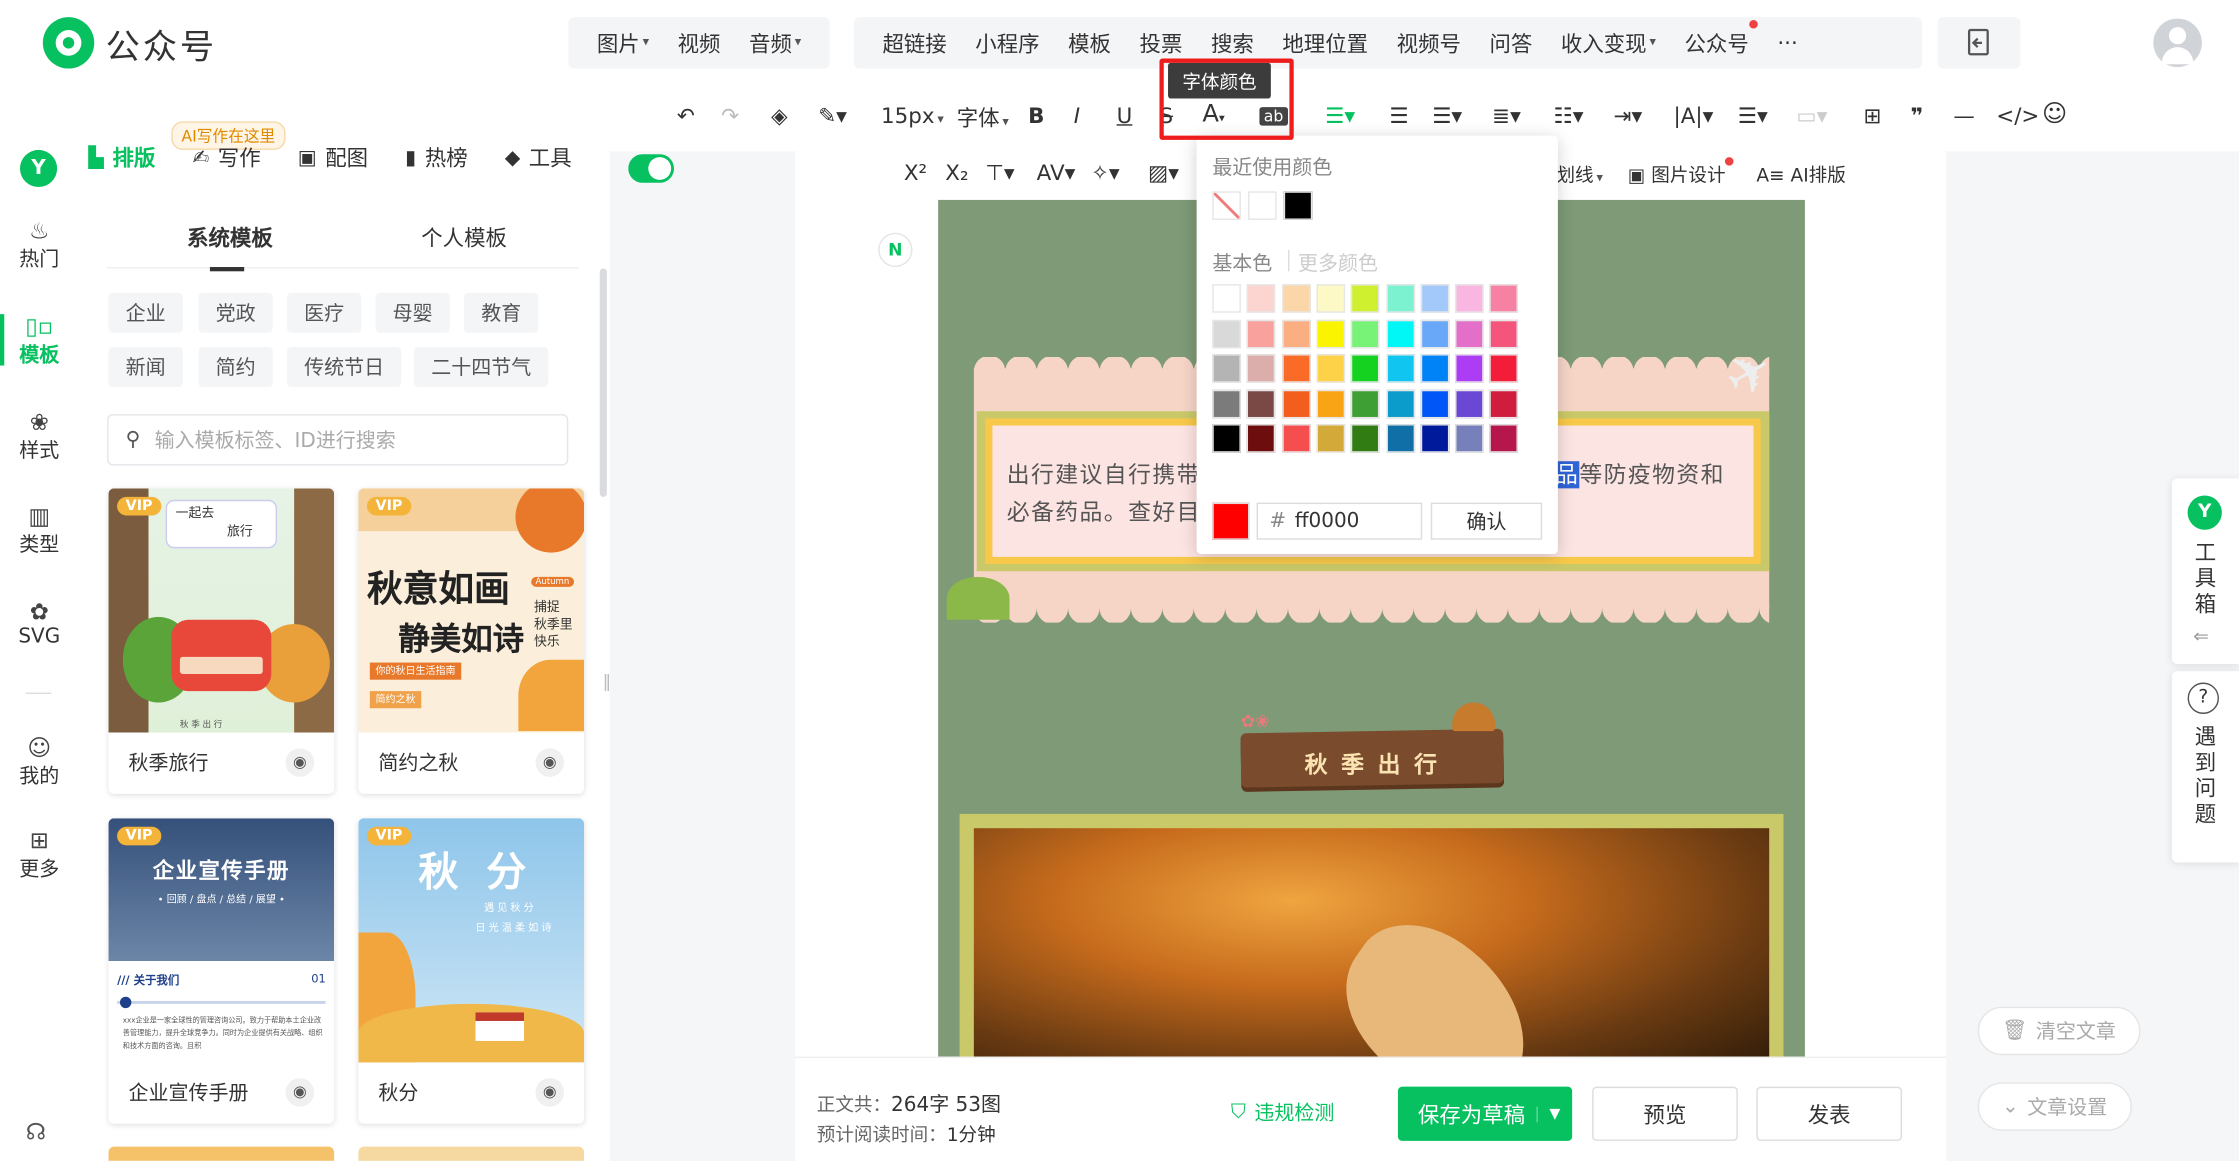 This screenshot has width=2239, height=1161. What do you see at coordinates (1665, 1113) in the screenshot?
I see `preview-button: 预览` at bounding box center [1665, 1113].